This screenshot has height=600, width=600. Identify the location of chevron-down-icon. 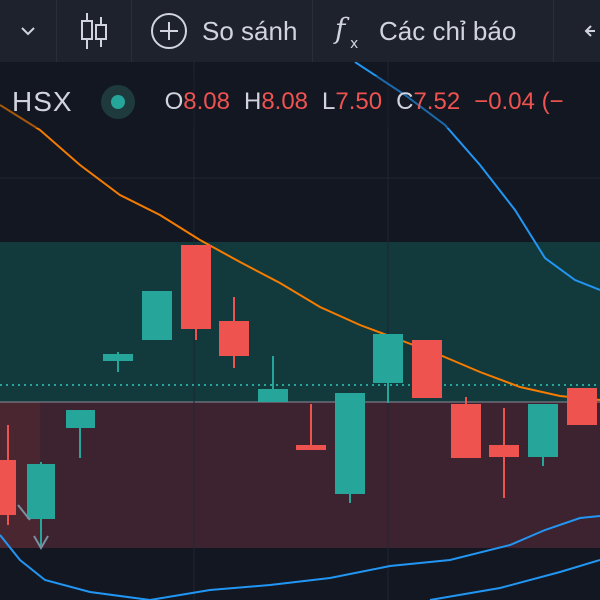
(28, 31).